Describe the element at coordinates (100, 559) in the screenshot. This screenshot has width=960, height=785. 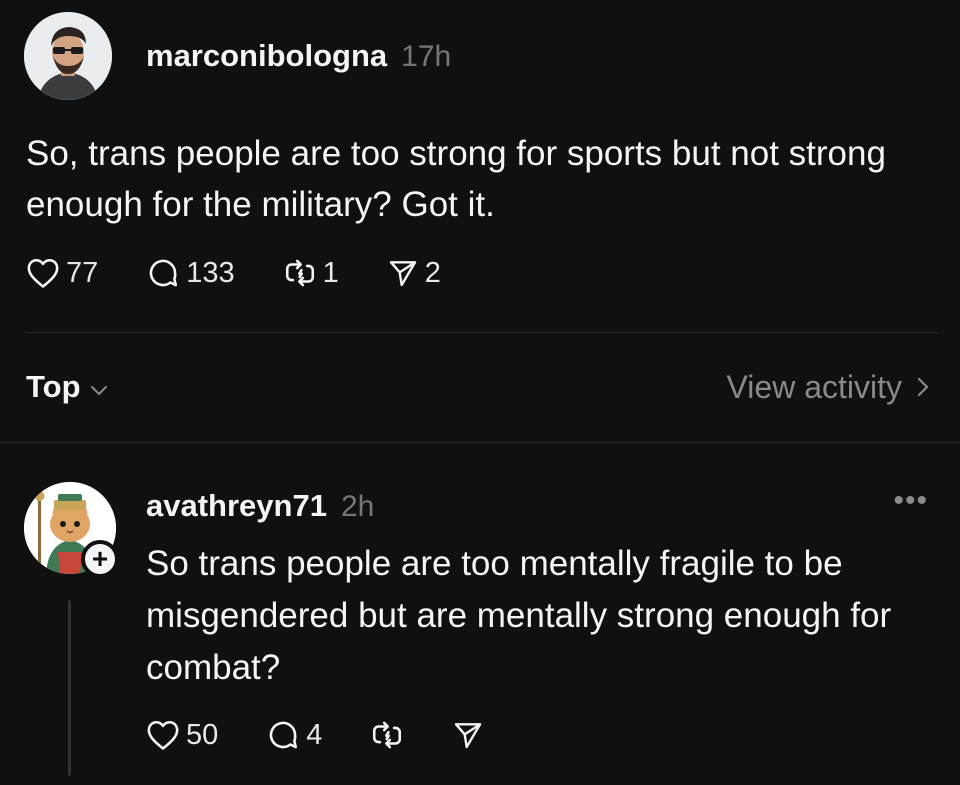
I see `follow-button: +` at that location.